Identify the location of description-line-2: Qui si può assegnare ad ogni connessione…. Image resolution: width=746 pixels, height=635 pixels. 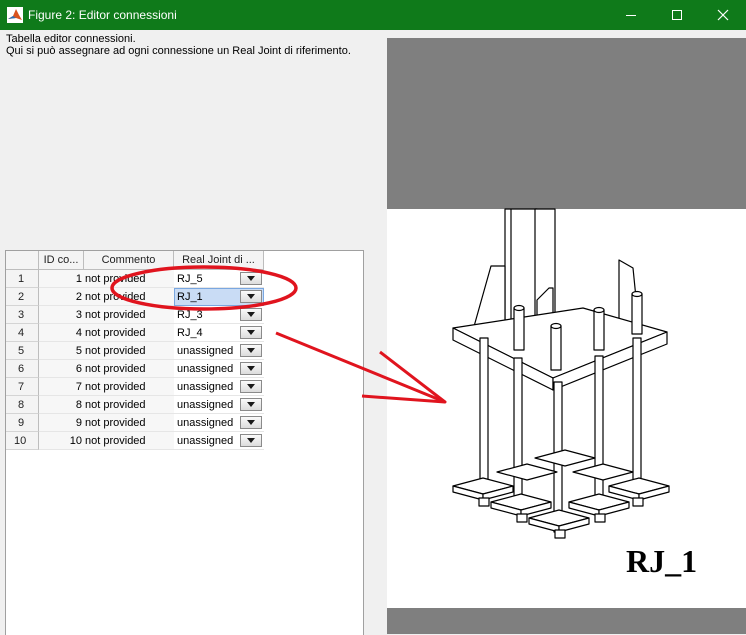
(178, 51).